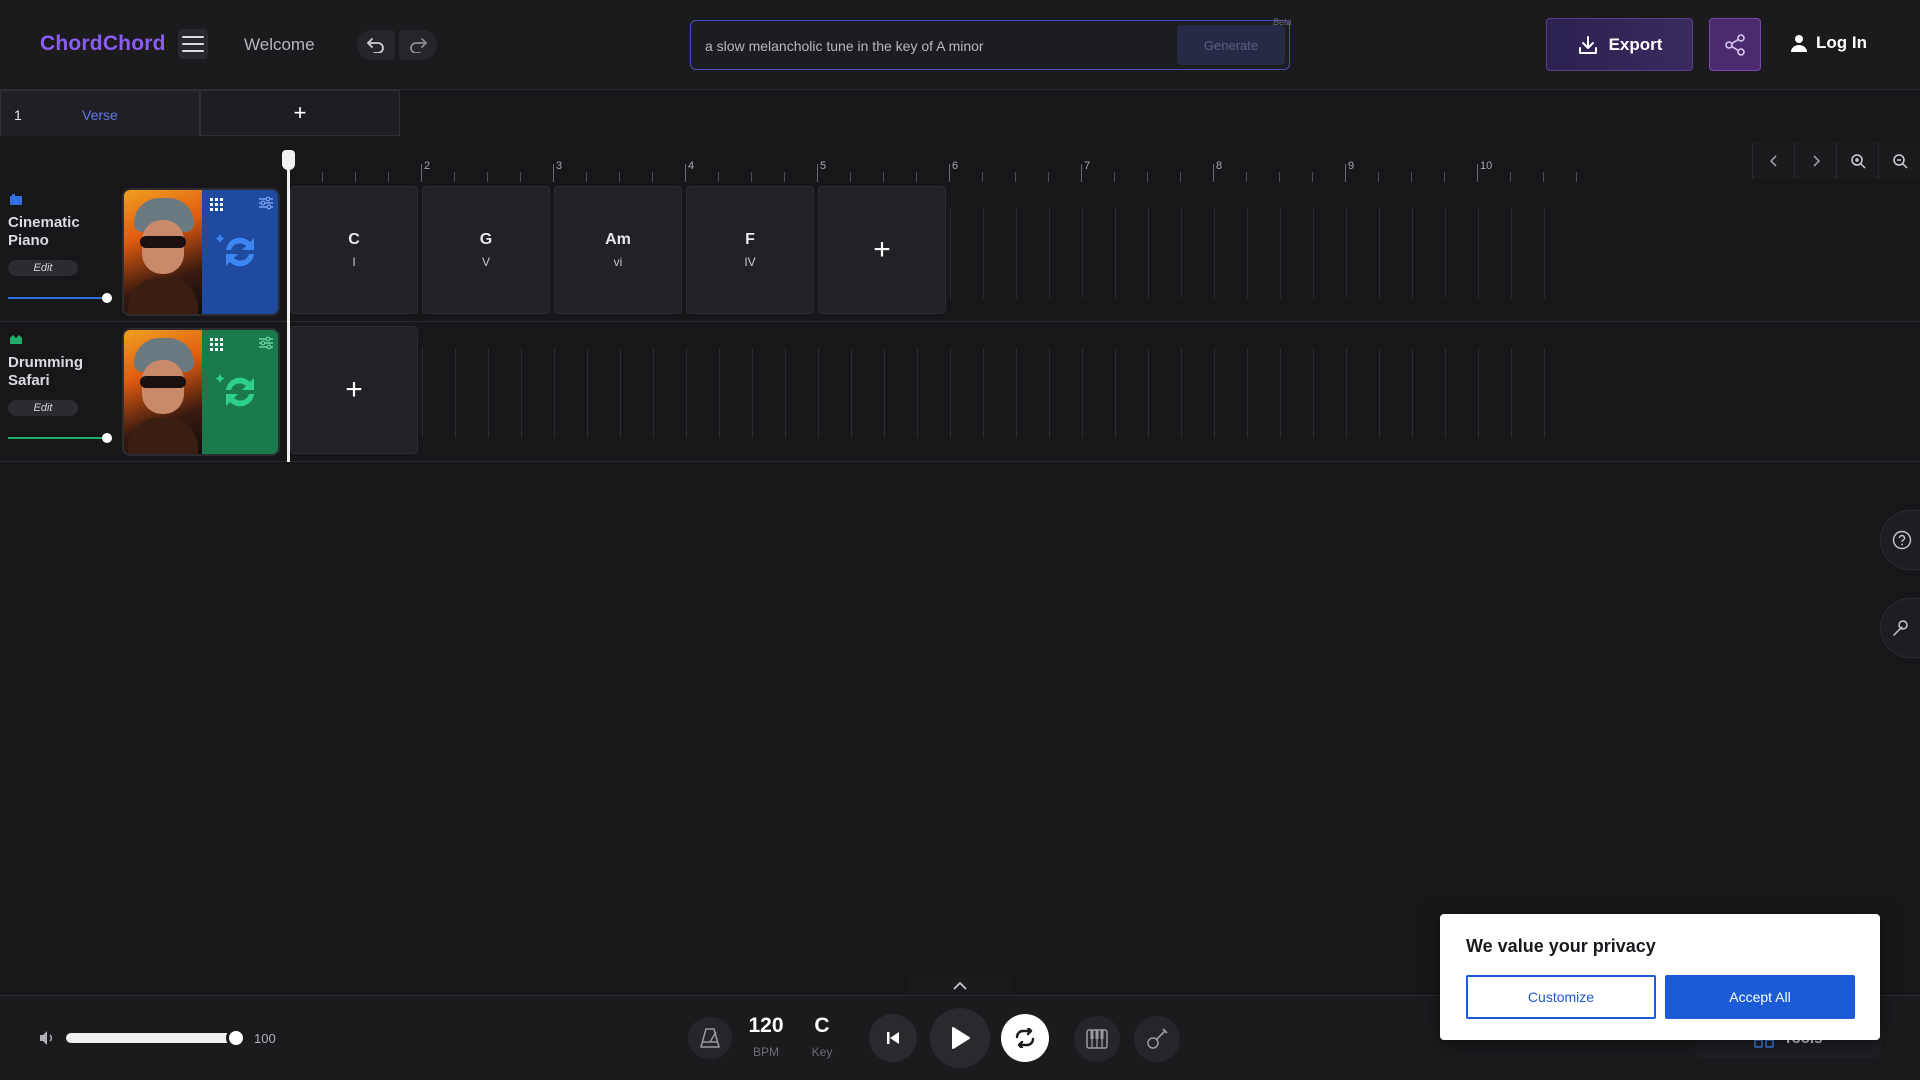 This screenshot has width=1920, height=1080. I want to click on scroll-right-button, so click(1815, 161).